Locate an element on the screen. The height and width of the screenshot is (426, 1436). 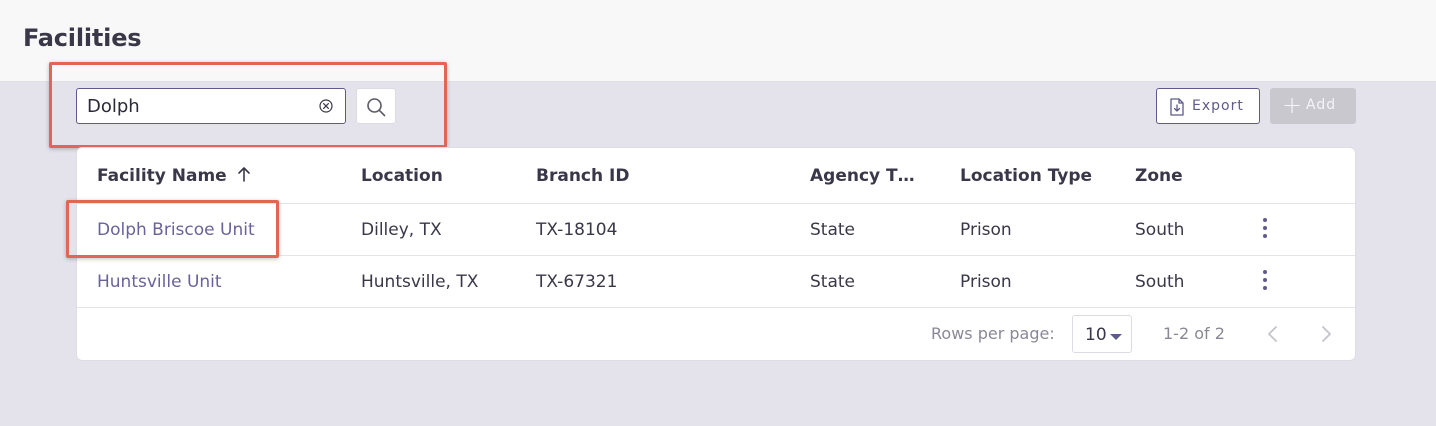
column-header-location-type: Location Type is located at coordinates (1026, 176).